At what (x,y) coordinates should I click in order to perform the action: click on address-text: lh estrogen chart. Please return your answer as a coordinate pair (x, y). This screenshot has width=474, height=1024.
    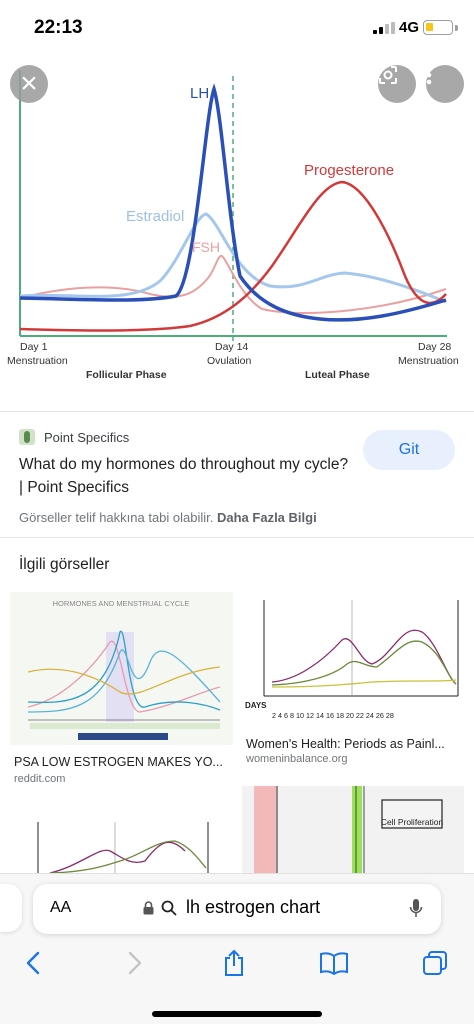
    Looking at the image, I should click on (253, 907).